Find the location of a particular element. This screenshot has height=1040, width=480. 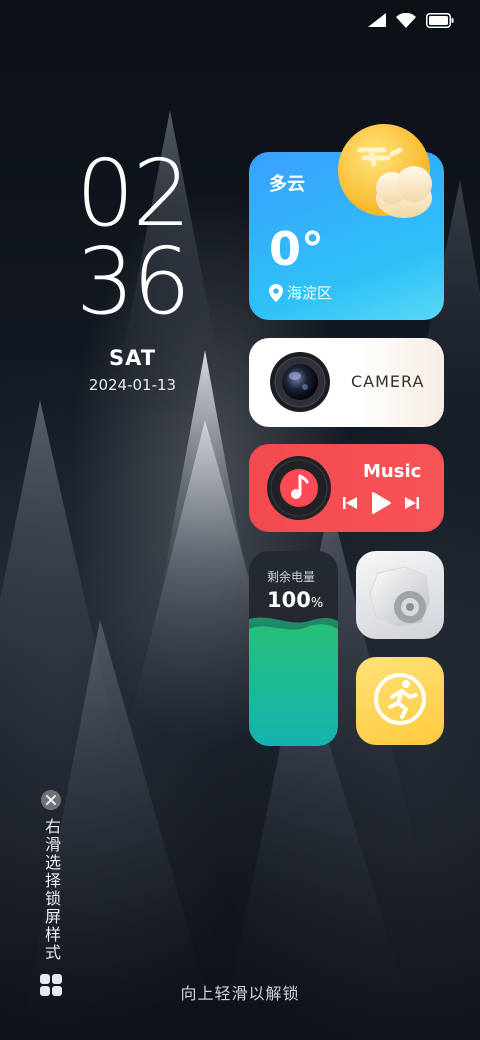

music-note-icon is located at coordinates (299, 488).